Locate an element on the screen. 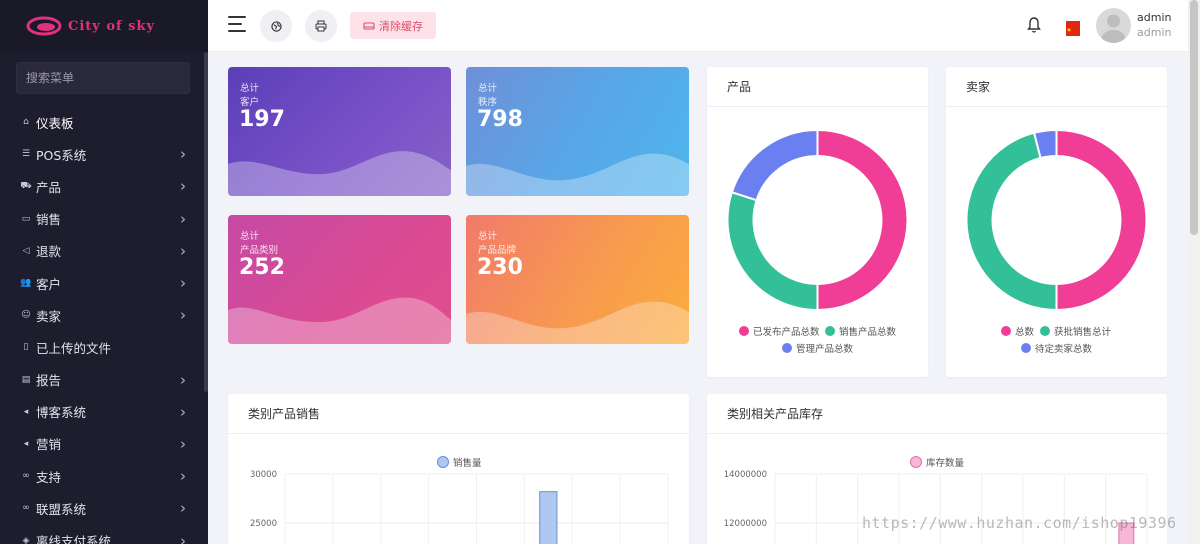 The image size is (1200, 544). printer-icon is located at coordinates (321, 26).